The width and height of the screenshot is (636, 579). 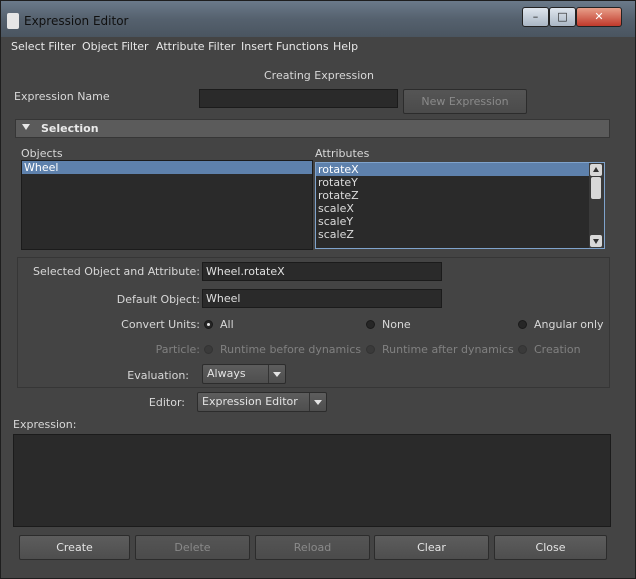 I want to click on evaluation-label: Evaluation:, so click(x=158, y=375).